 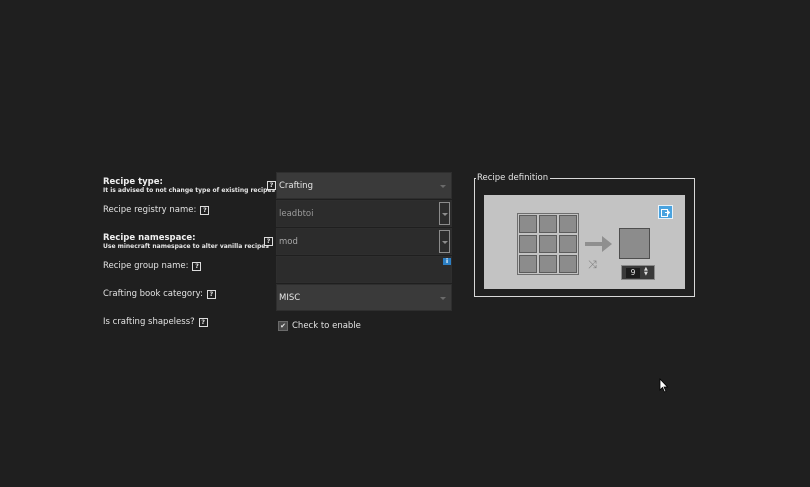 I want to click on shuffle-icon: ⤨, so click(x=592, y=265).